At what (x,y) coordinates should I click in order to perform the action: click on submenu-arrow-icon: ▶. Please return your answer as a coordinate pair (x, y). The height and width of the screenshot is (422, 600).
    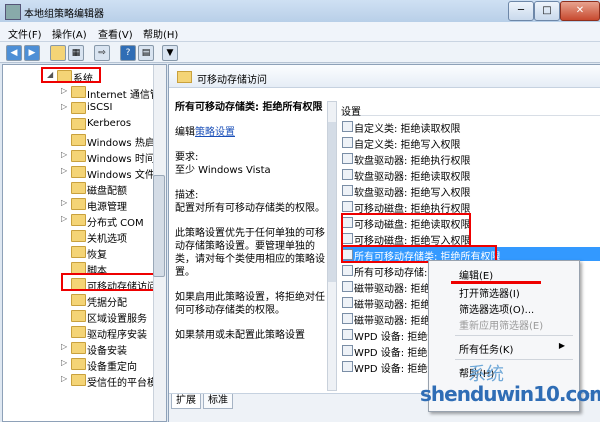
    Looking at the image, I should click on (561, 345).